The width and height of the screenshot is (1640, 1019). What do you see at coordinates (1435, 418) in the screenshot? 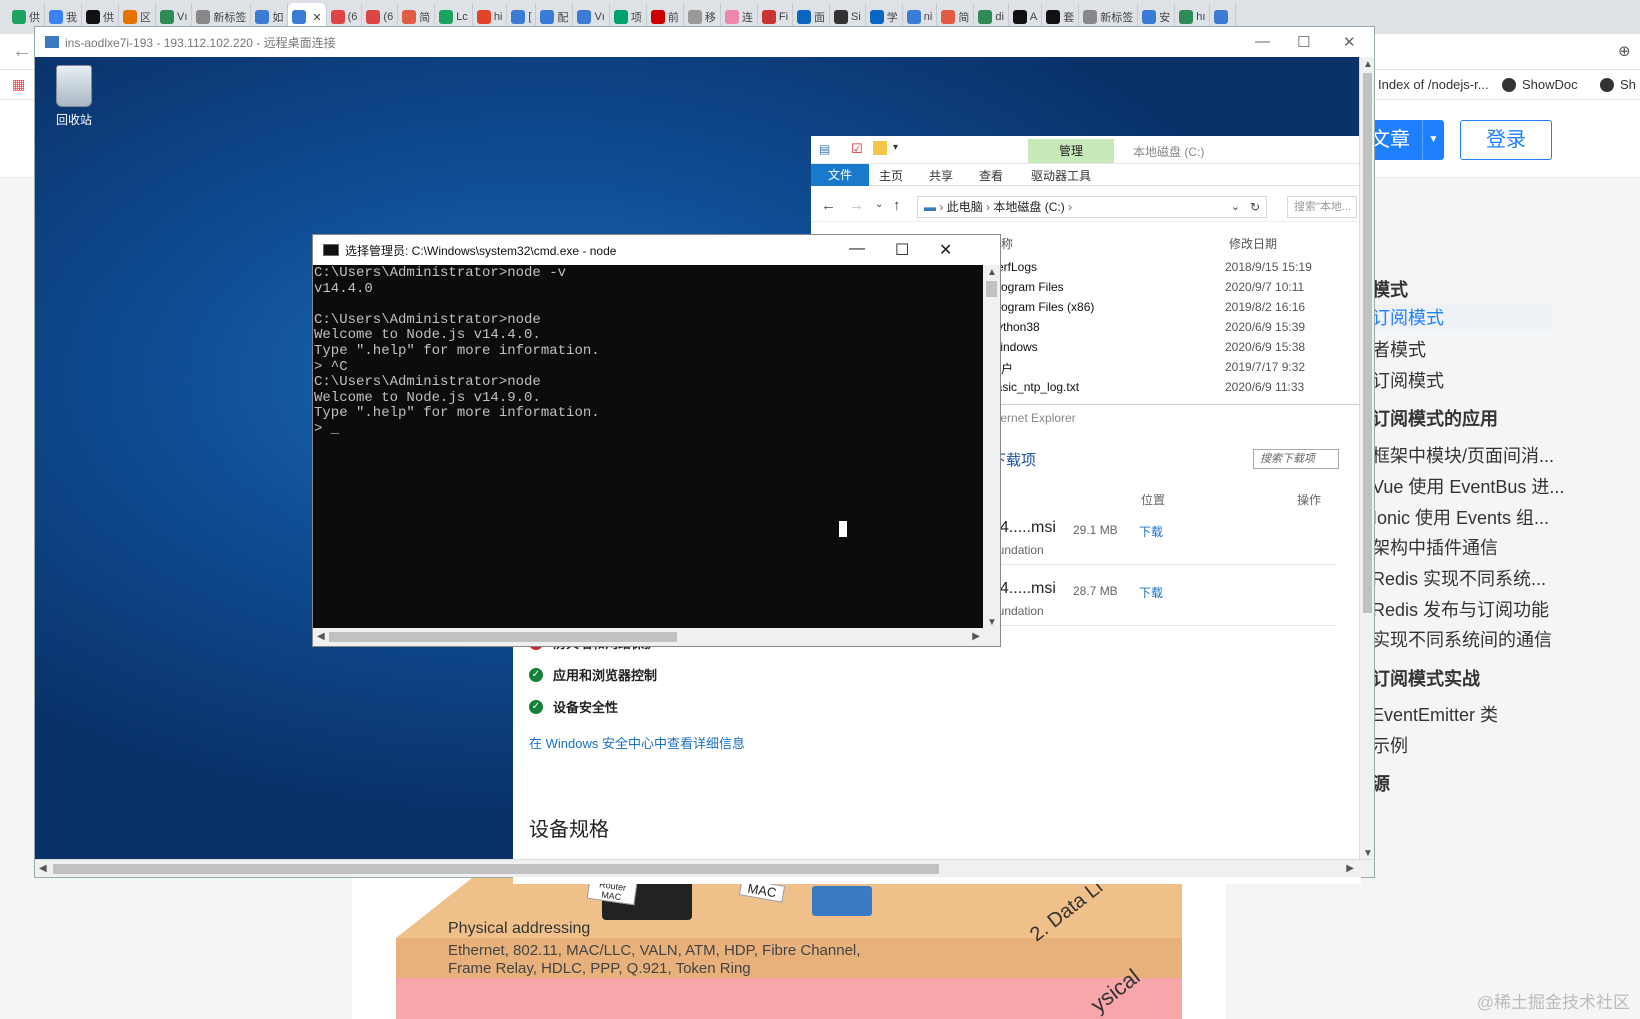
I see `toc-item: 订阅模式的应用` at bounding box center [1435, 418].